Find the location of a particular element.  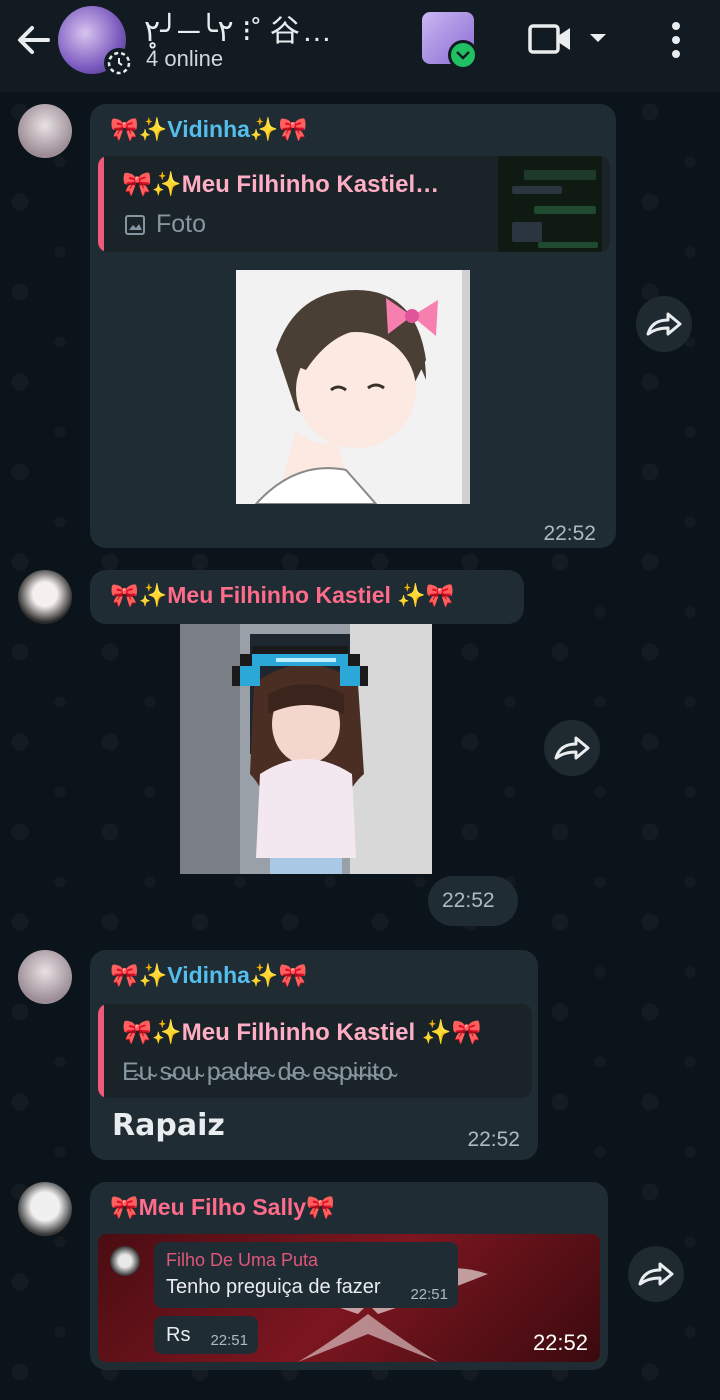

back-arrow-icon is located at coordinates (34, 40).